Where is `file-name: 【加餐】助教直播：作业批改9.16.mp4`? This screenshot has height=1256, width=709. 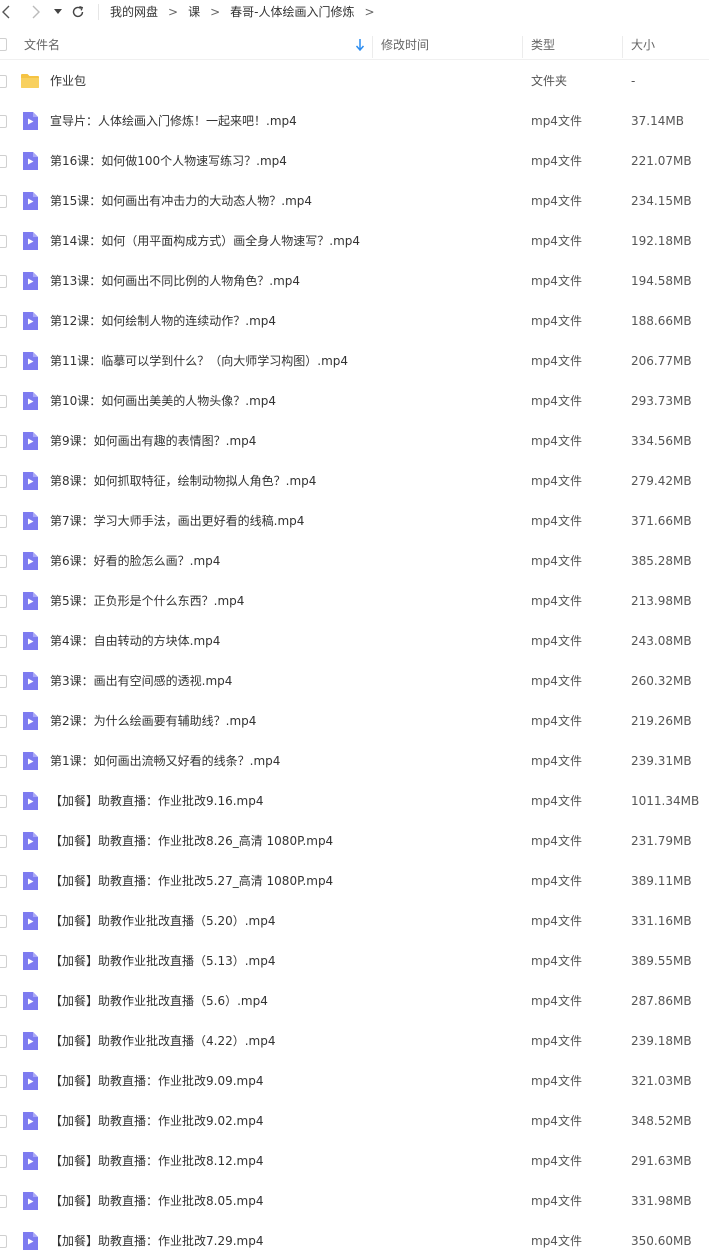 file-name: 【加餐】助教直播：作业批改9.16.mp4 is located at coordinates (156, 801).